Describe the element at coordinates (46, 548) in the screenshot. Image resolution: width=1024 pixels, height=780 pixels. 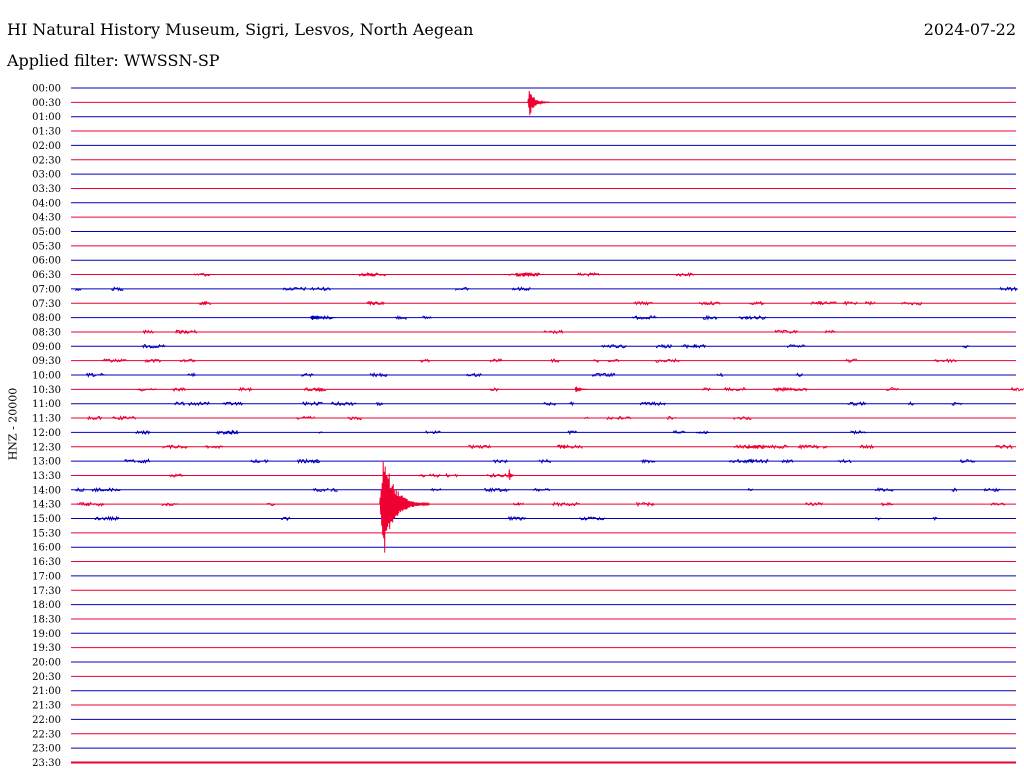
I see `row-time-label: 16:00` at that location.